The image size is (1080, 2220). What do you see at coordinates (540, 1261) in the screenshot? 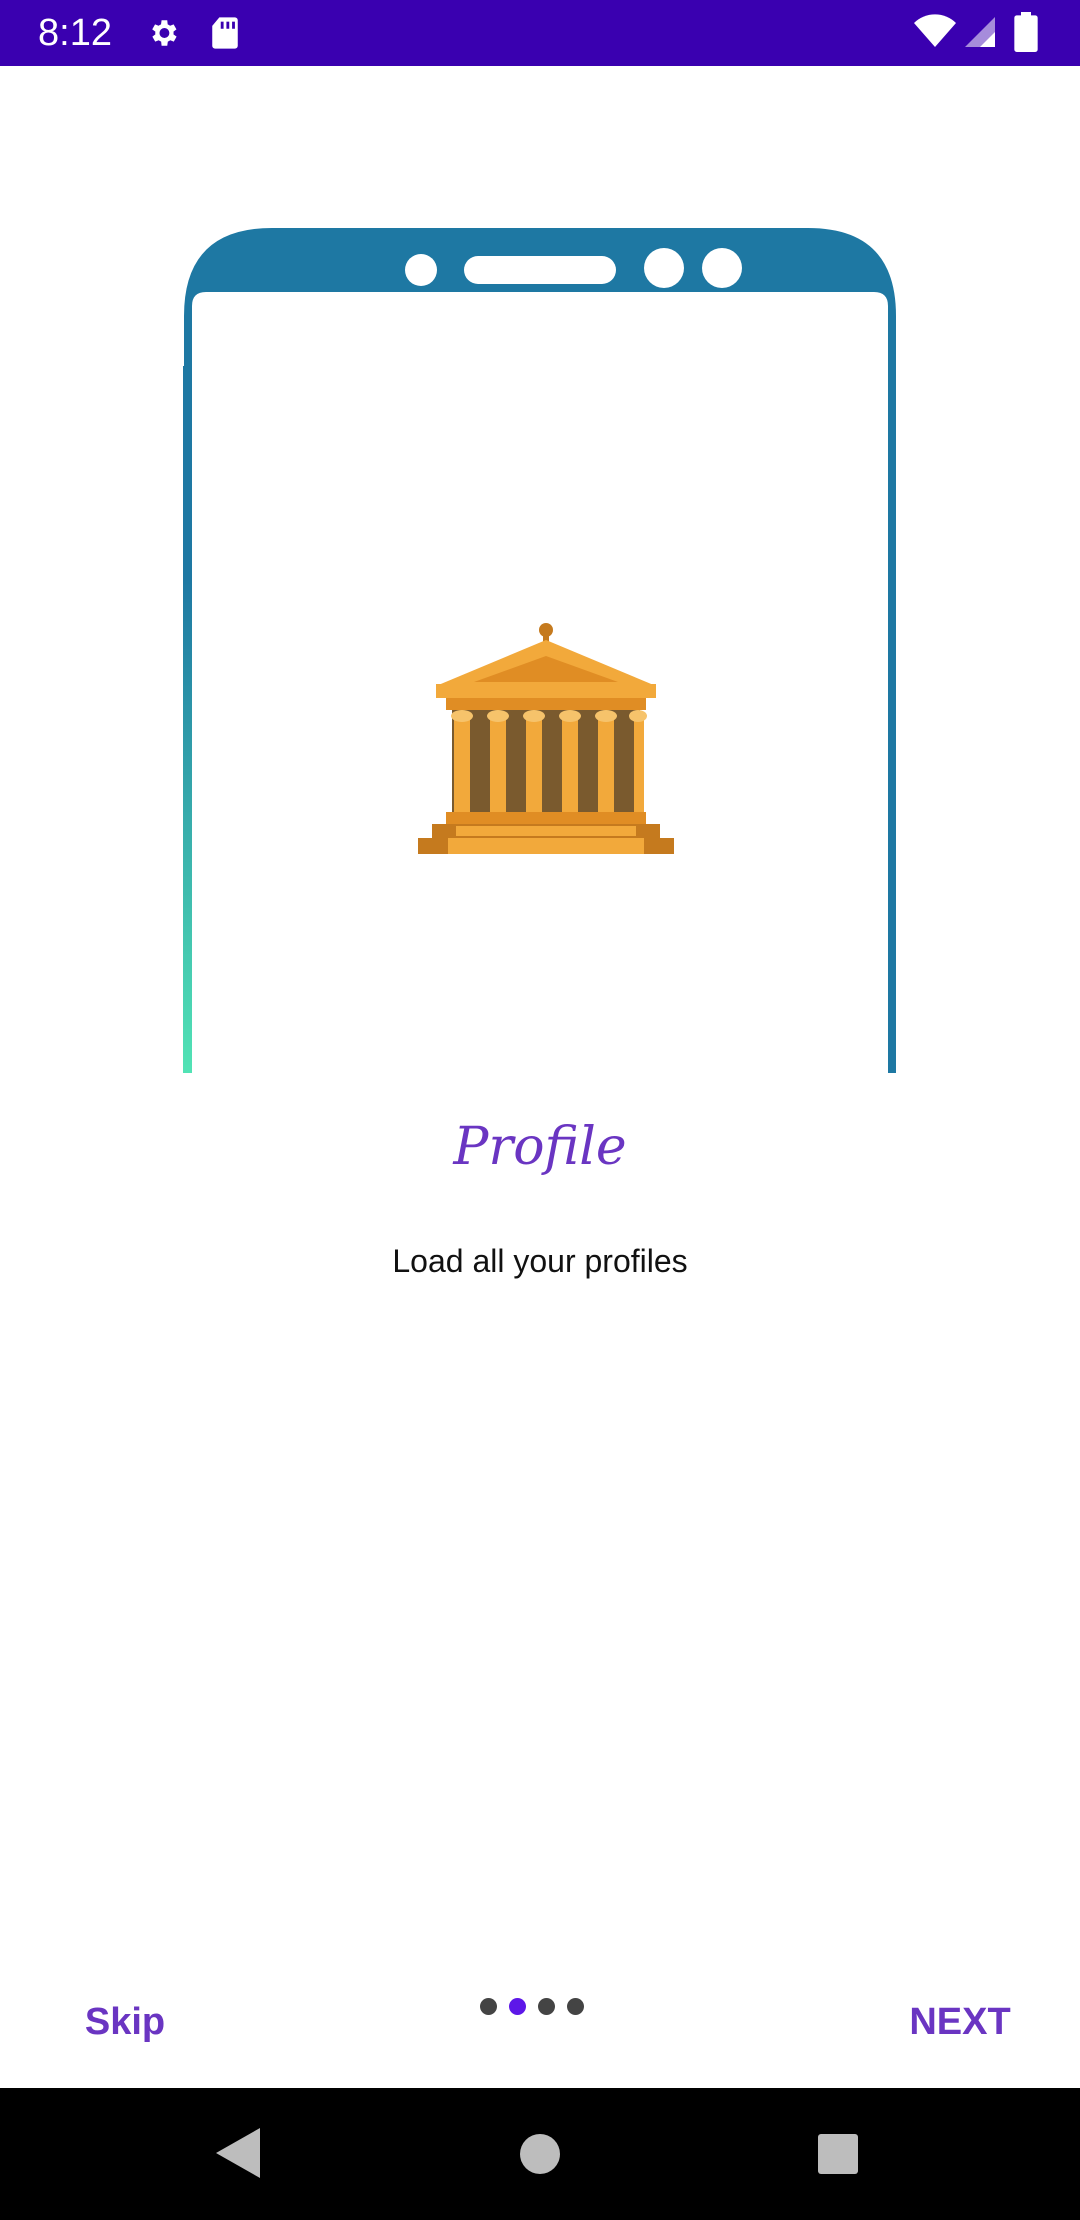
I see `page-description: Load all your profiles` at bounding box center [540, 1261].